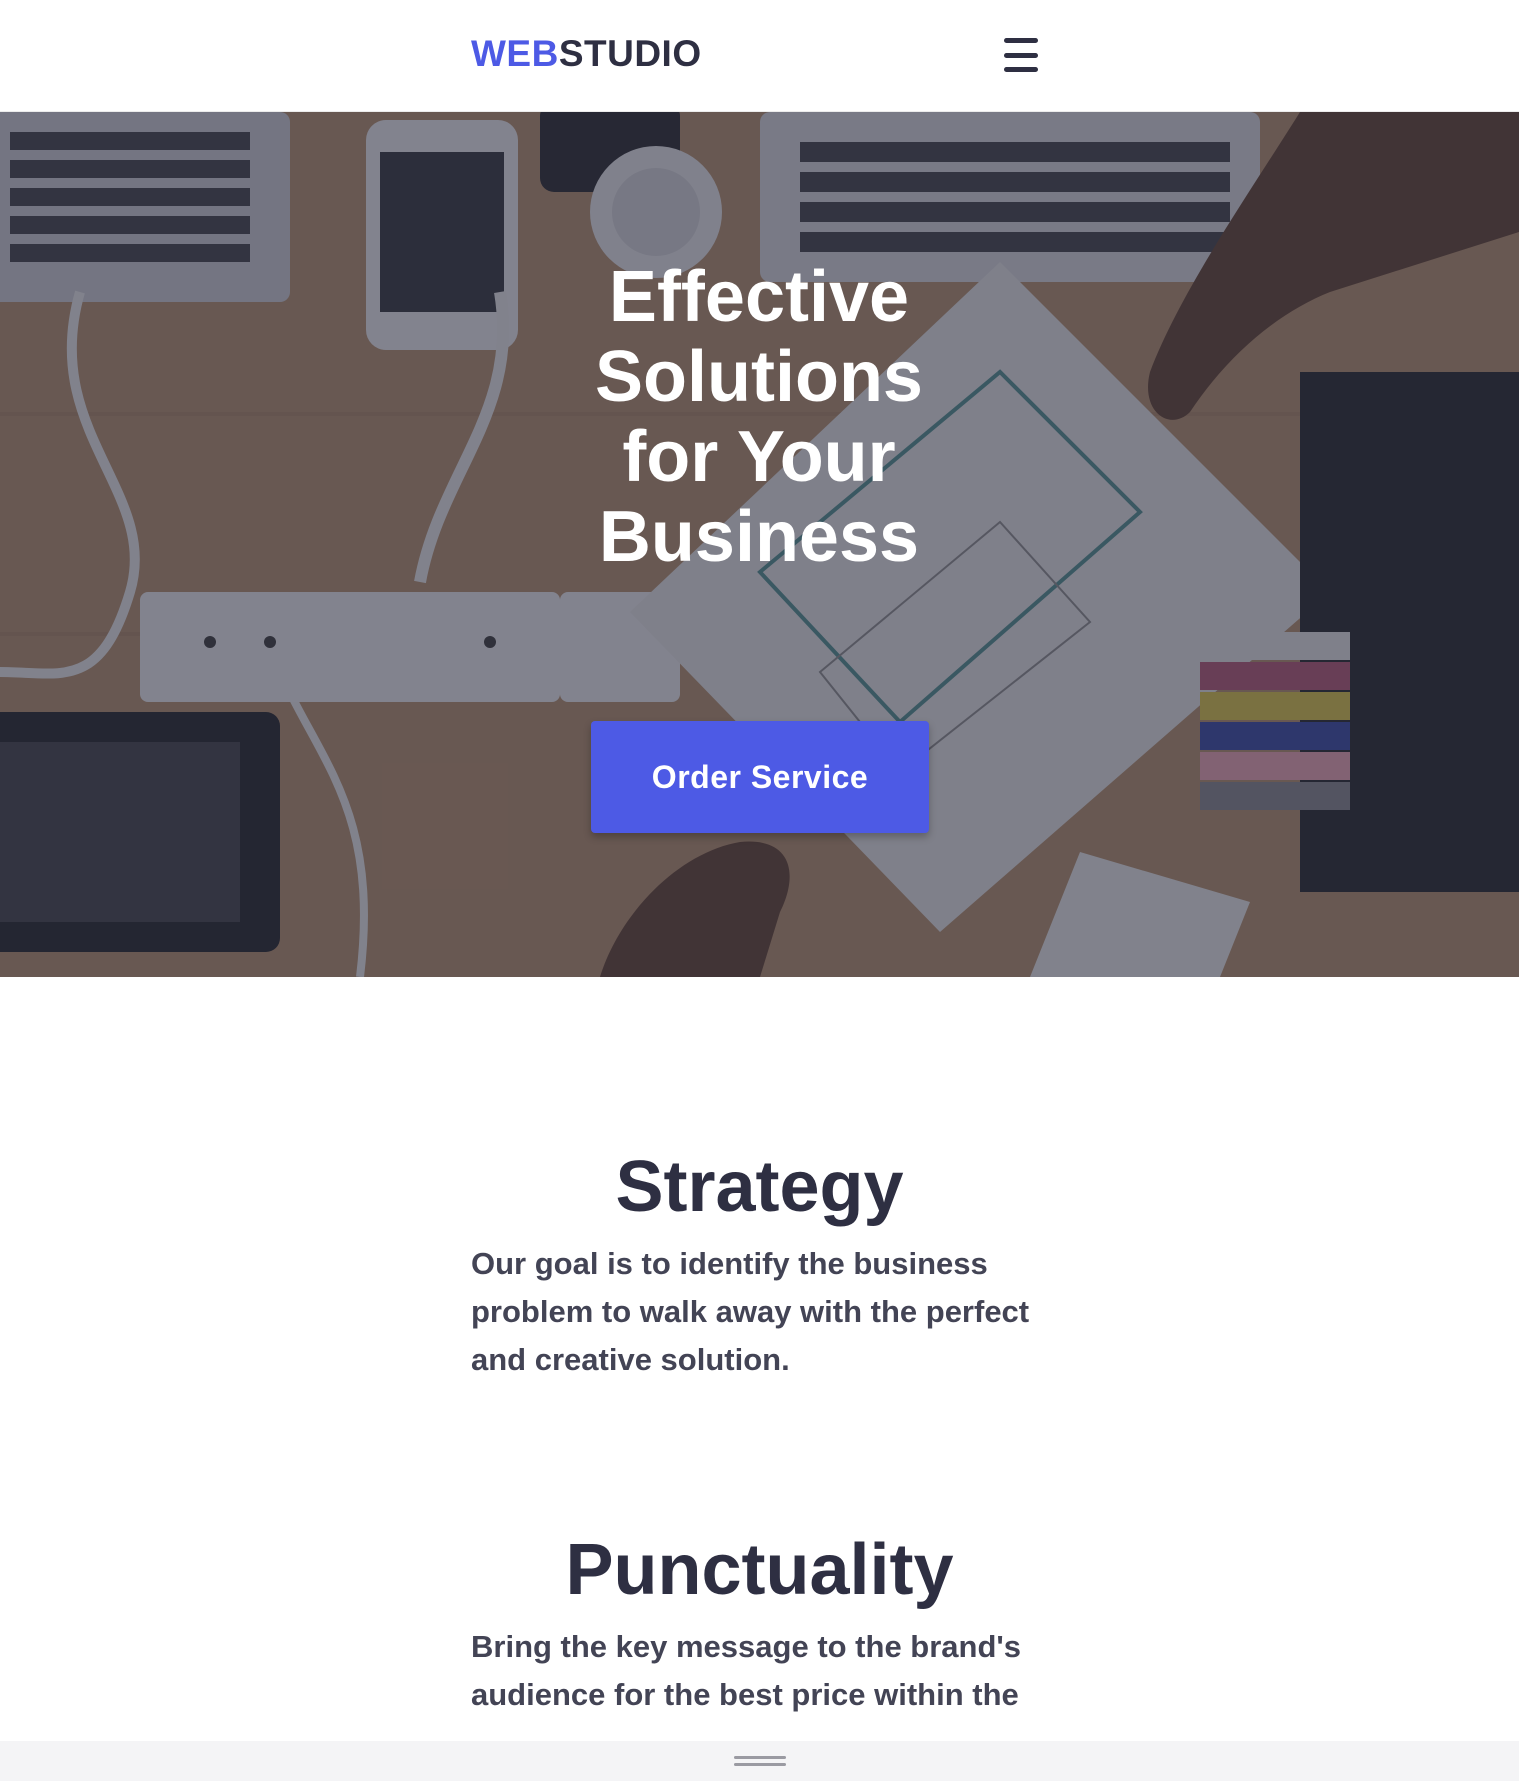  I want to click on drag-handle-icon, so click(760, 1761).